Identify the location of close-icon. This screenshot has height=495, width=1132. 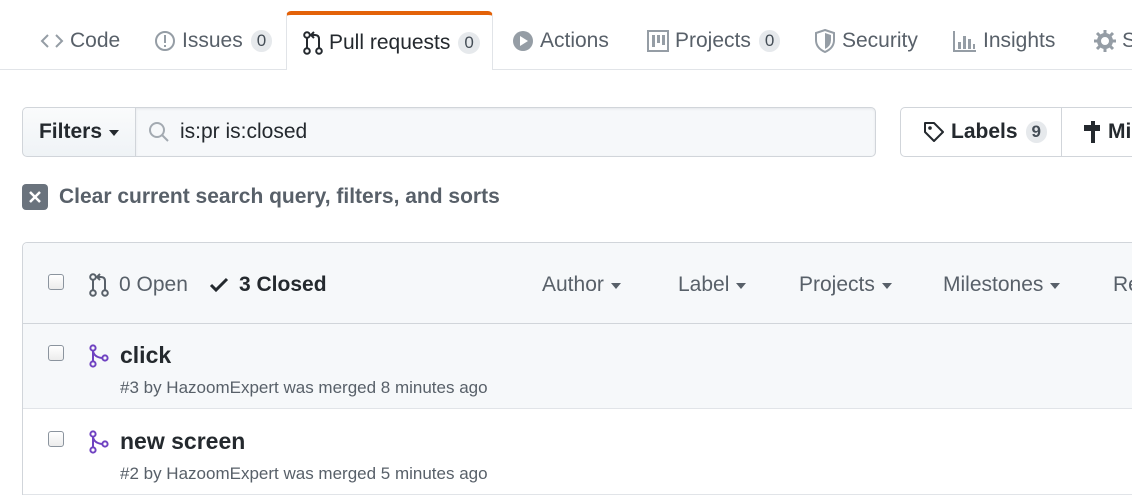
(35, 197).